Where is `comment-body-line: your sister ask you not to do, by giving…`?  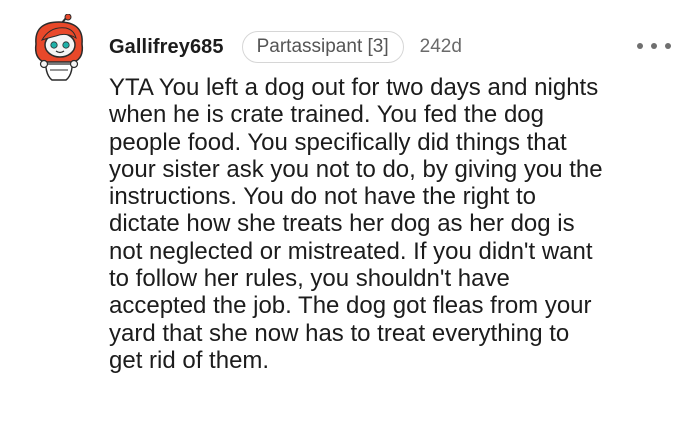 comment-body-line: your sister ask you not to do, by giving… is located at coordinates (356, 169).